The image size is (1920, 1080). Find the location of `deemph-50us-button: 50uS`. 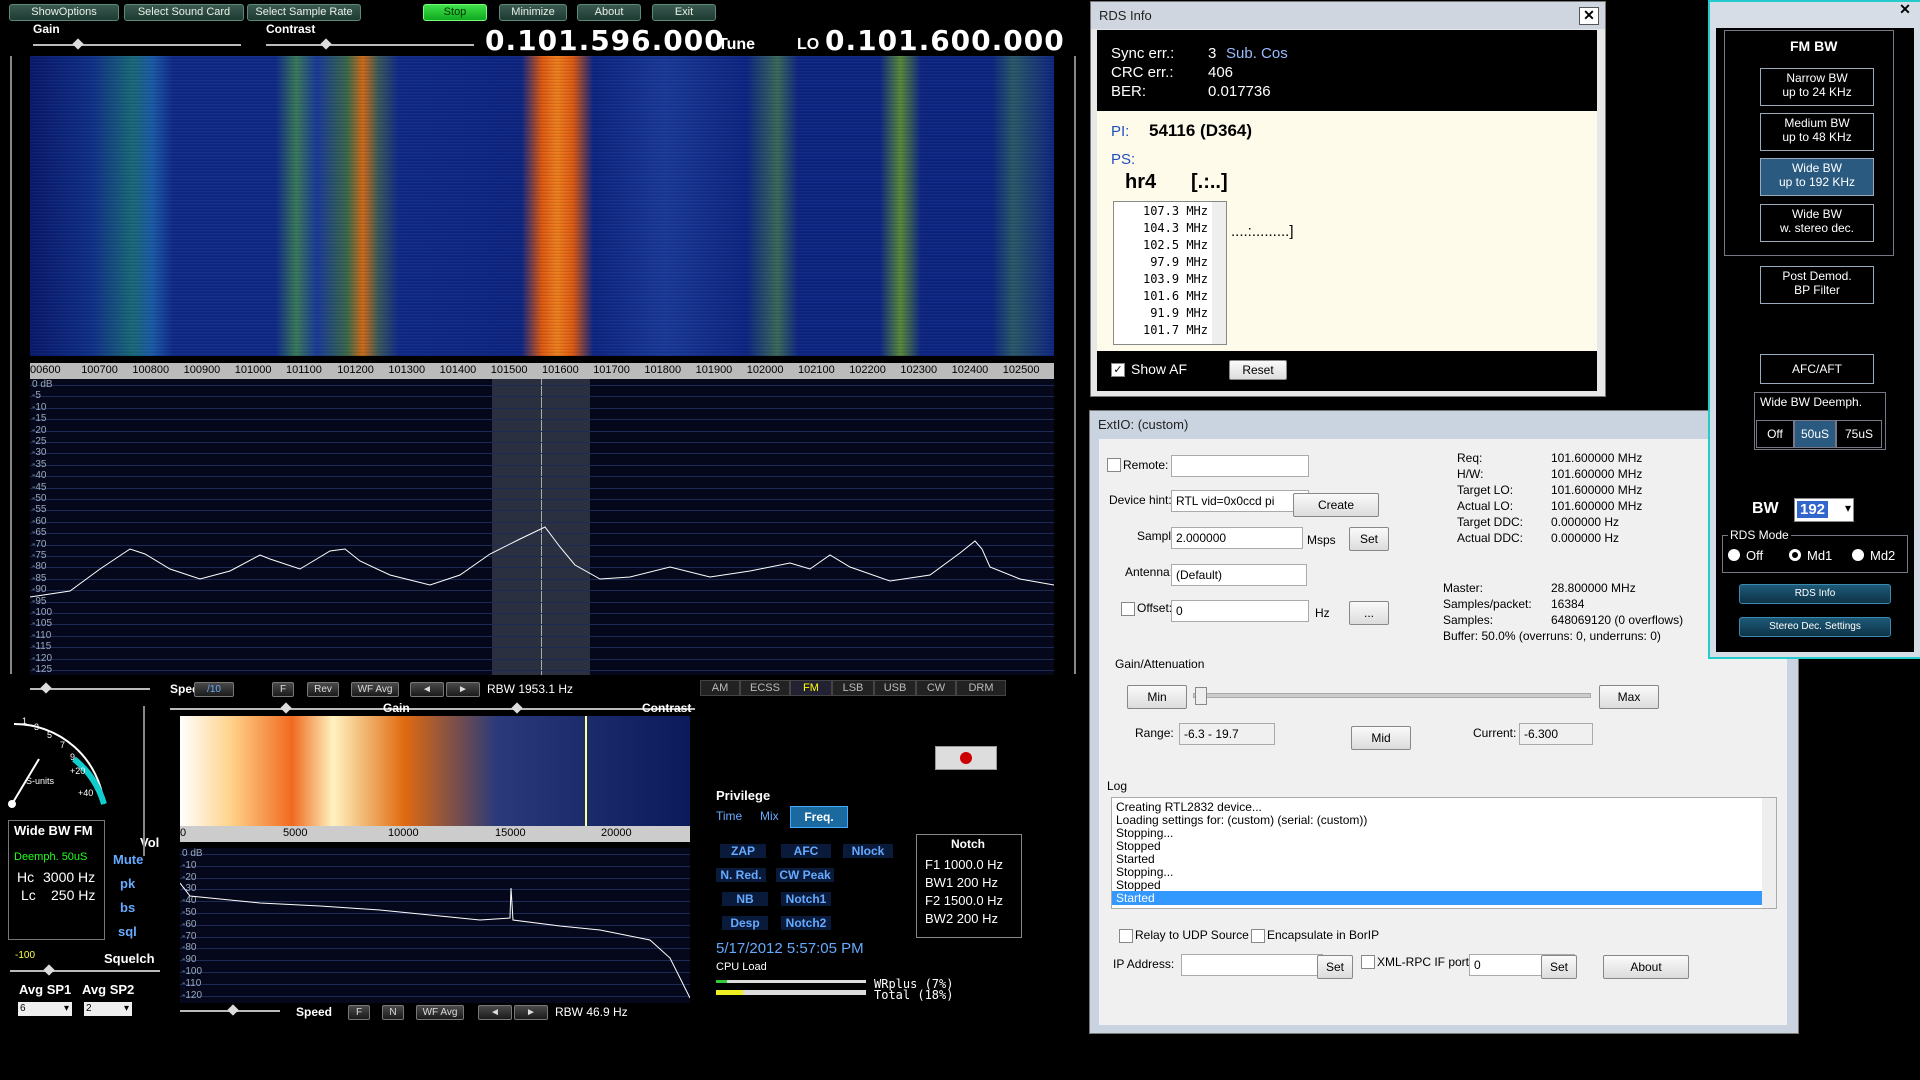

deemph-50us-button: 50uS is located at coordinates (1815, 434).